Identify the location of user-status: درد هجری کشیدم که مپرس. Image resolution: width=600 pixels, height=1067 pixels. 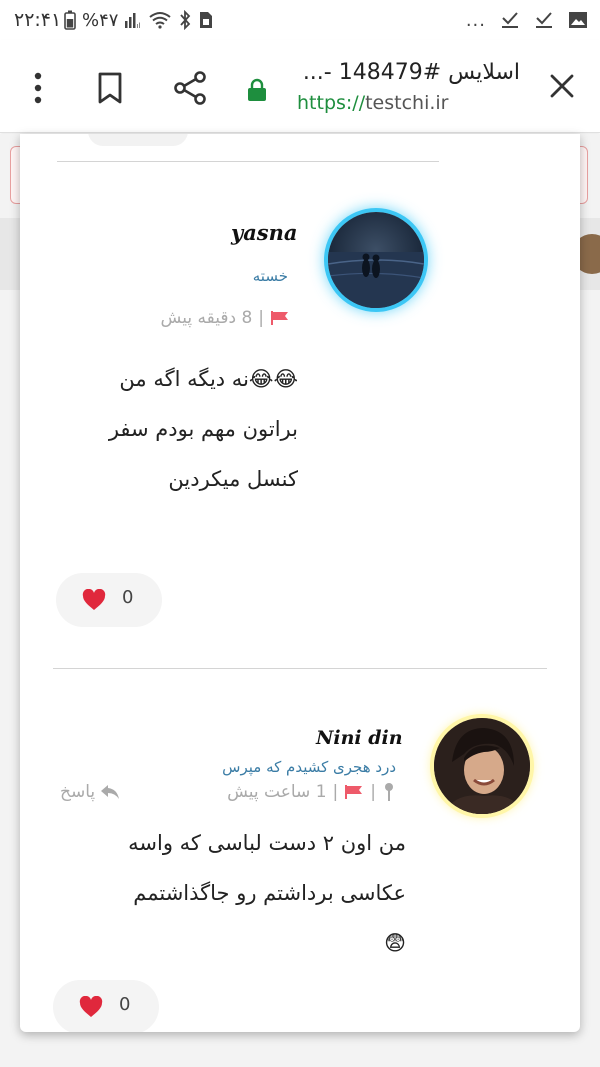
(309, 767).